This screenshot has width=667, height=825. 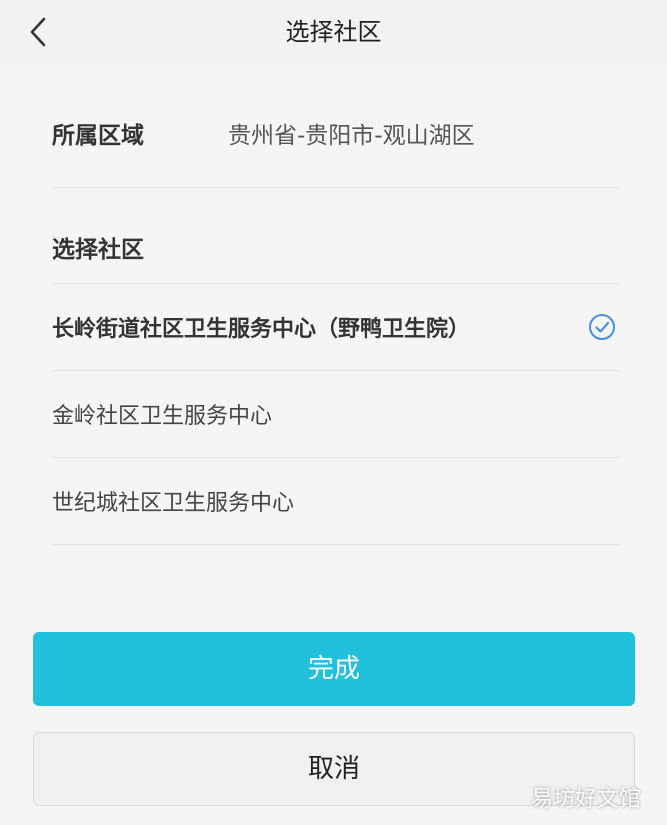 What do you see at coordinates (98, 250) in the screenshot?
I see `section-title: 选择社区` at bounding box center [98, 250].